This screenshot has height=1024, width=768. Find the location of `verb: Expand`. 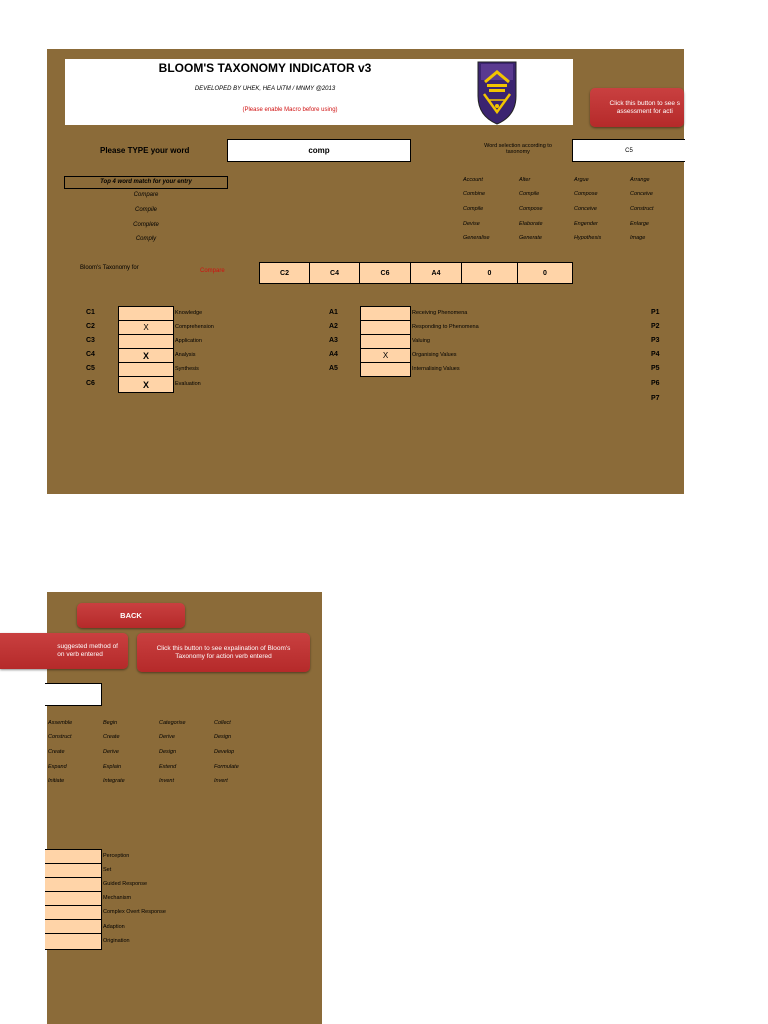

verb: Expand is located at coordinates (57, 767).